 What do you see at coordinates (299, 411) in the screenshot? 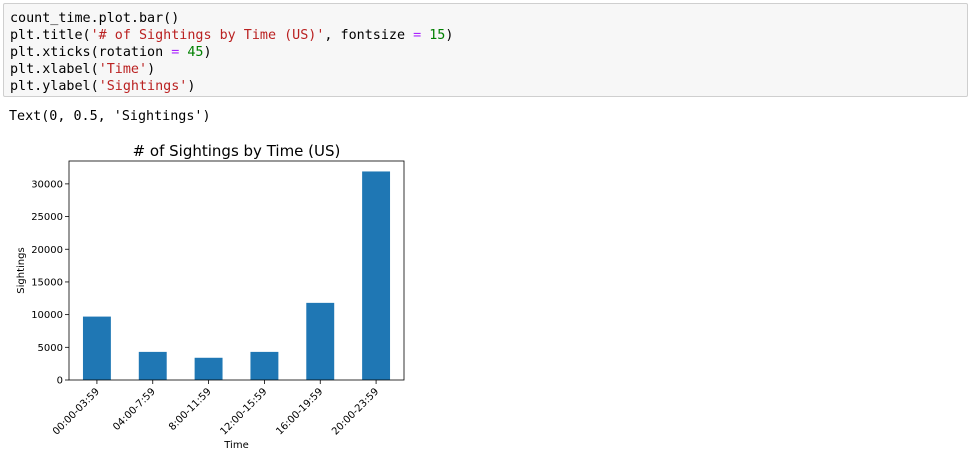
I see `x-tick-label: 16:00-19:59` at bounding box center [299, 411].